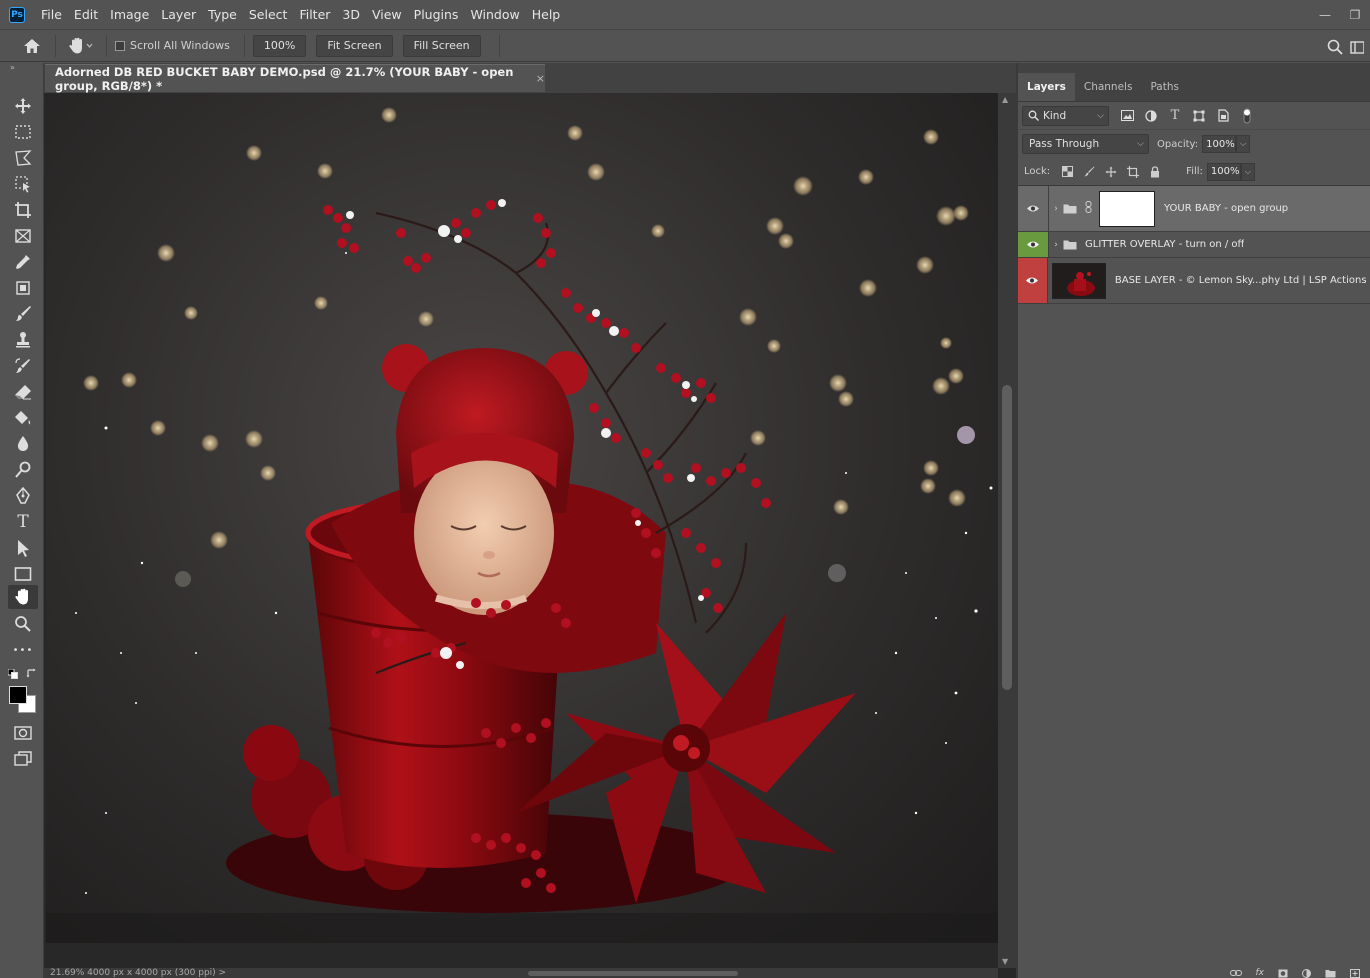 This screenshot has height=978, width=1370. Describe the element at coordinates (81, 46) in the screenshot. I see `tool-preset-picker` at that location.